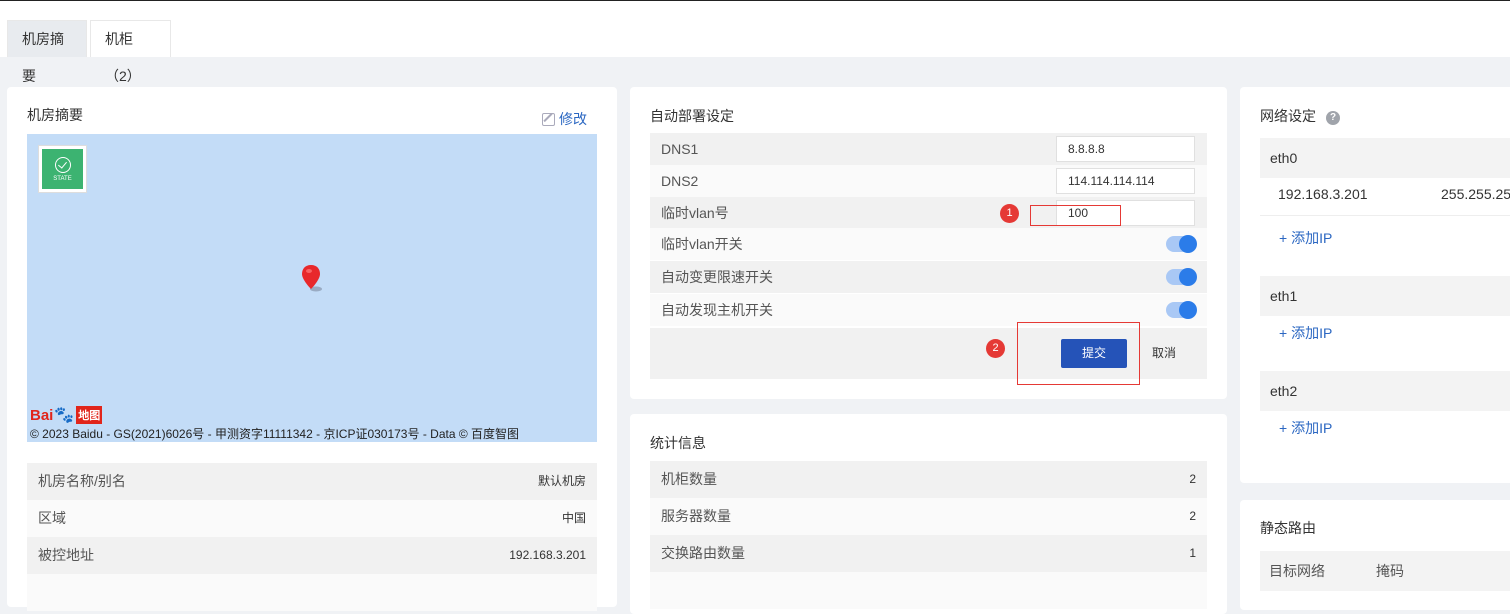 The height and width of the screenshot is (614, 1510). I want to click on field-label: DNS2, so click(680, 181).